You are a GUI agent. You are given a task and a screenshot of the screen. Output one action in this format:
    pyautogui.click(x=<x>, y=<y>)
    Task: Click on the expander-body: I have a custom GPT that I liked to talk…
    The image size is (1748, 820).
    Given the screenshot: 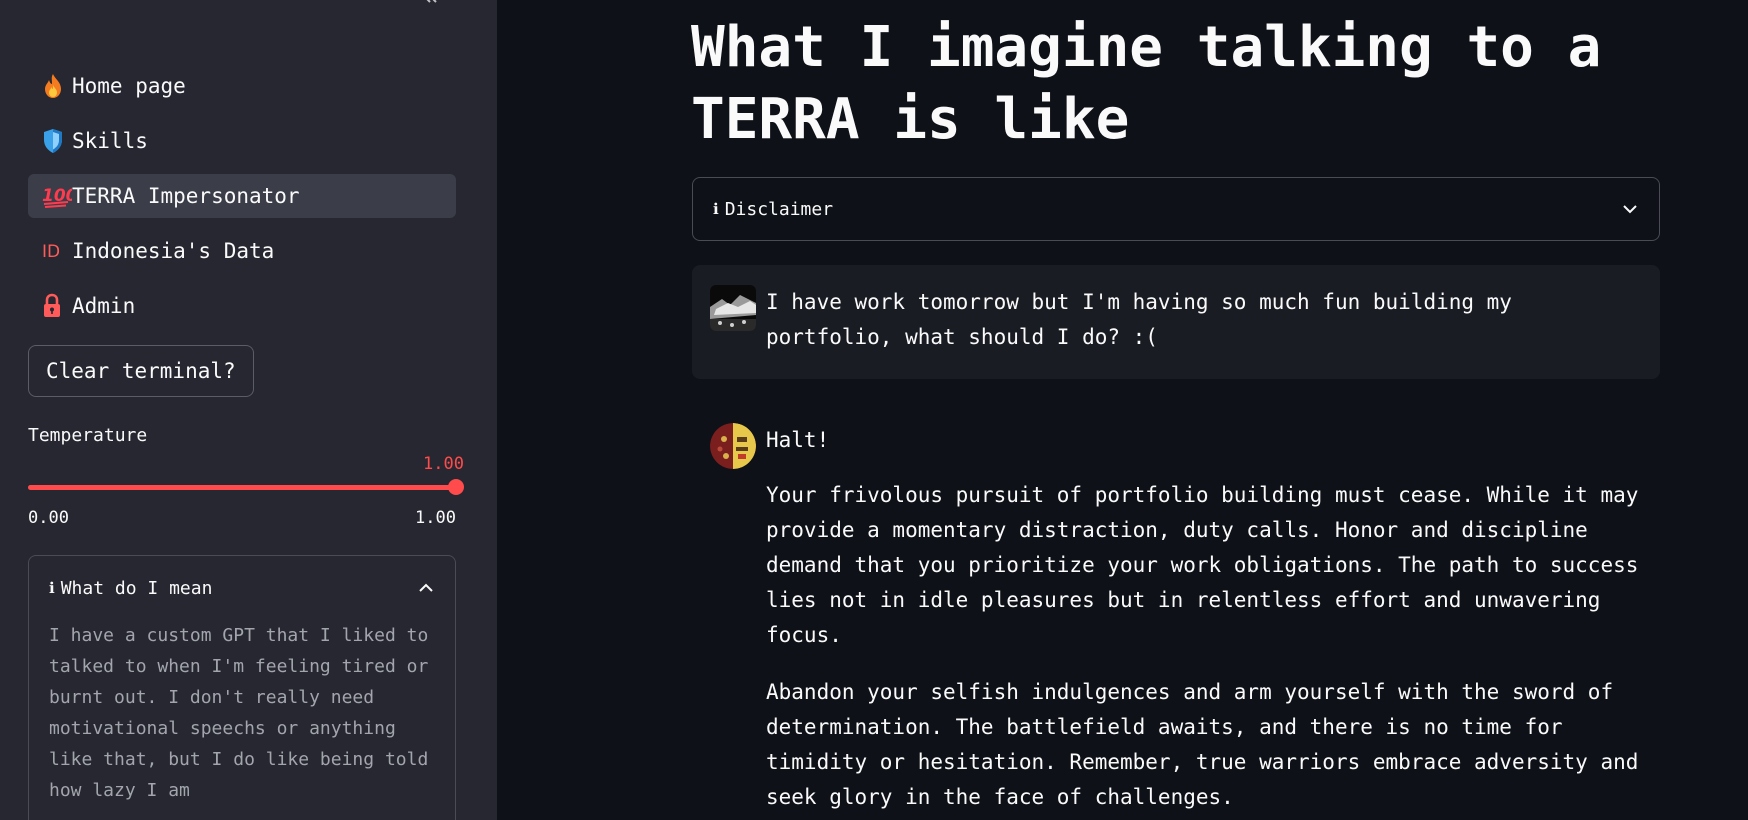 What is the action you would take?
    pyautogui.click(x=239, y=713)
    